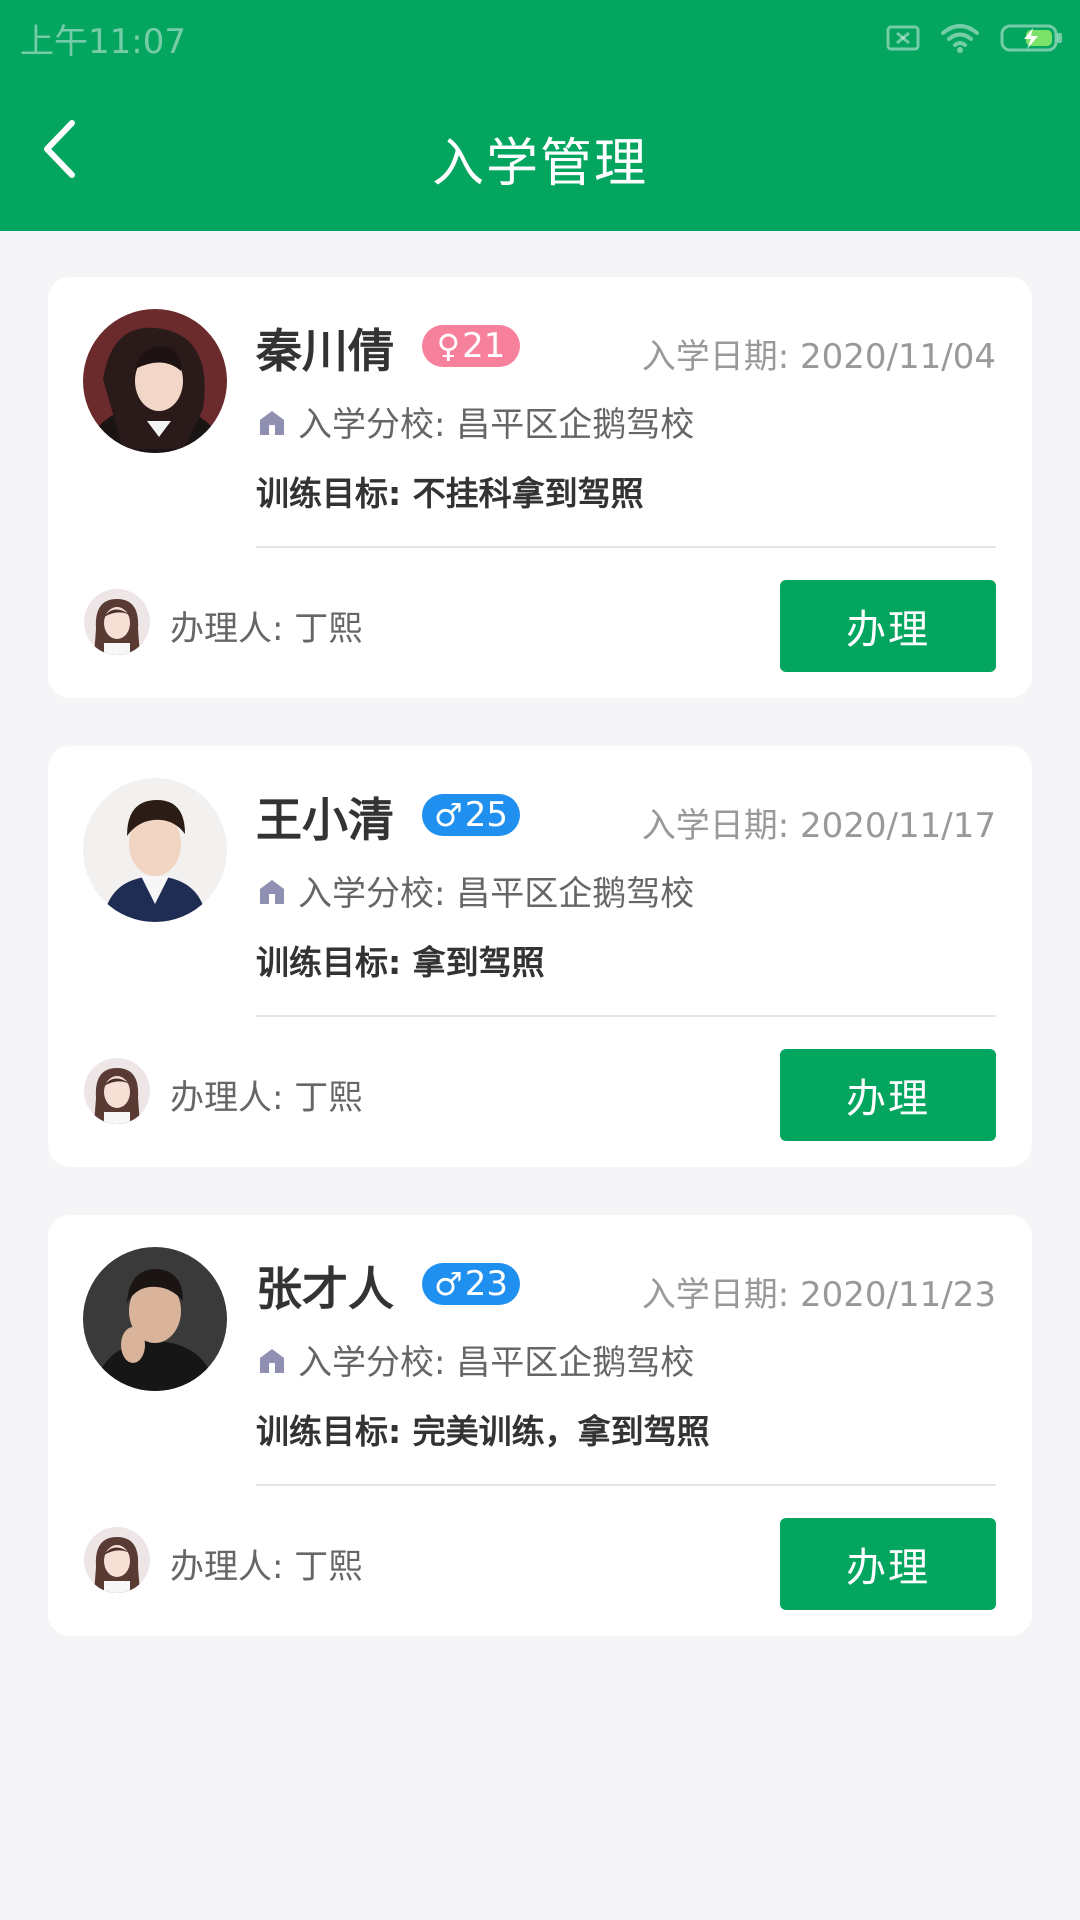 Image resolution: width=1080 pixels, height=1920 pixels. I want to click on app-header: 上午11:07 入学管理, so click(540, 115).